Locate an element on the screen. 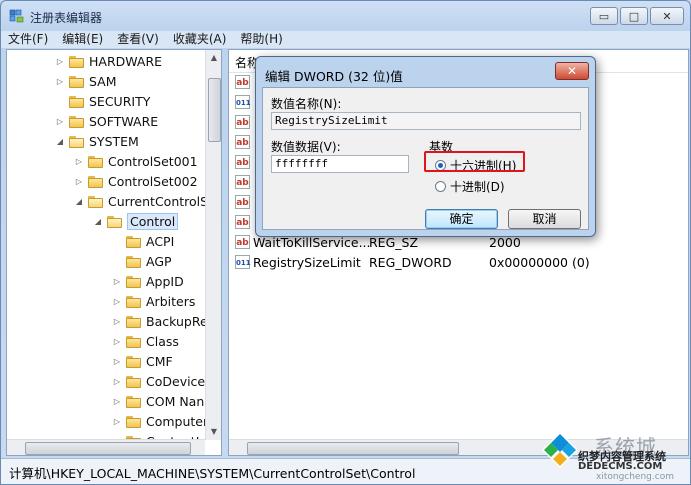 This screenshot has height=485, width=691. watermark-url: xitongcheng.com is located at coordinates (635, 477).